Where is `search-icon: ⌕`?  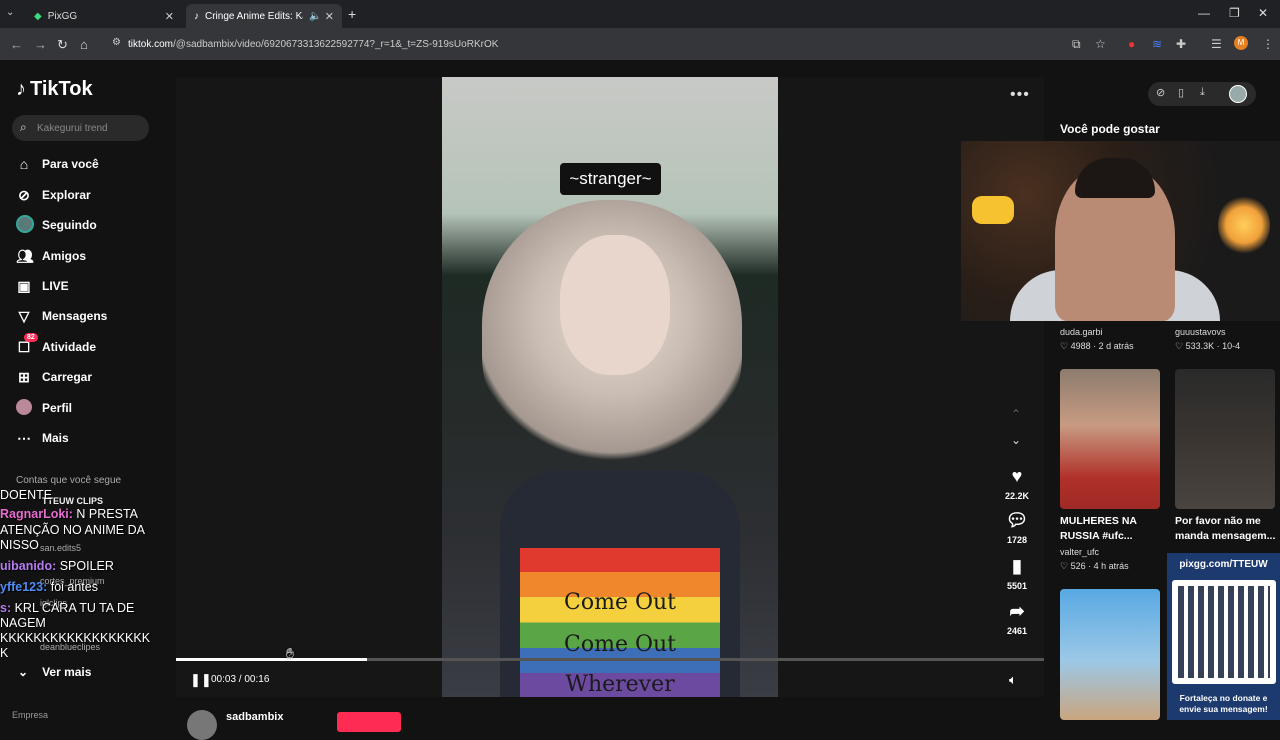 search-icon: ⌕ is located at coordinates (23, 127).